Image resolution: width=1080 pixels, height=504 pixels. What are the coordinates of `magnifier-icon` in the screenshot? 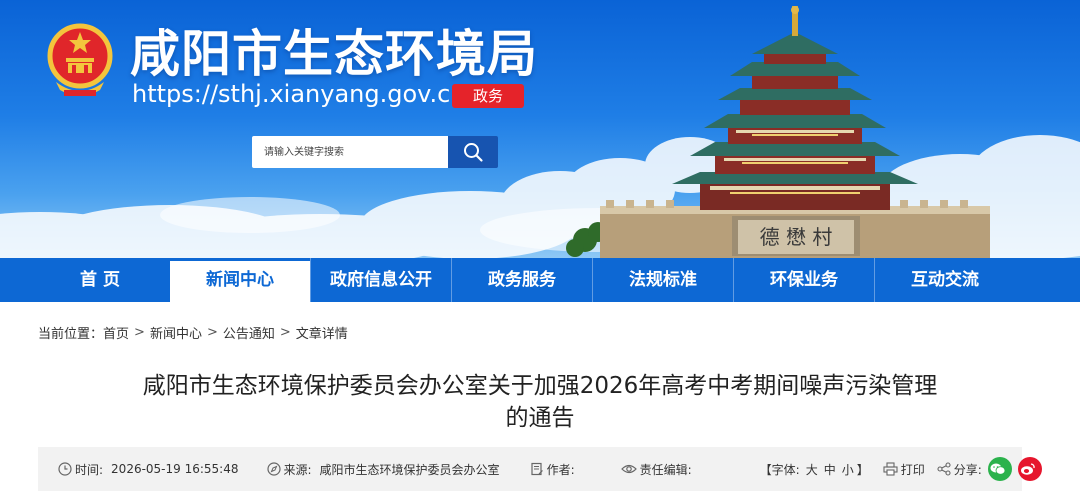 It's located at (473, 152).